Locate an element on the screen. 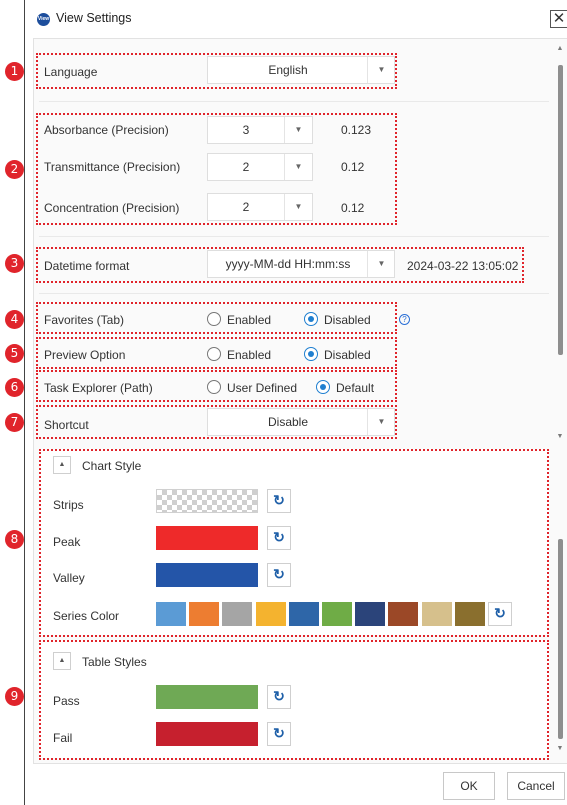 The image size is (567, 805). task-explorer-user-defined-radio is located at coordinates (214, 387).